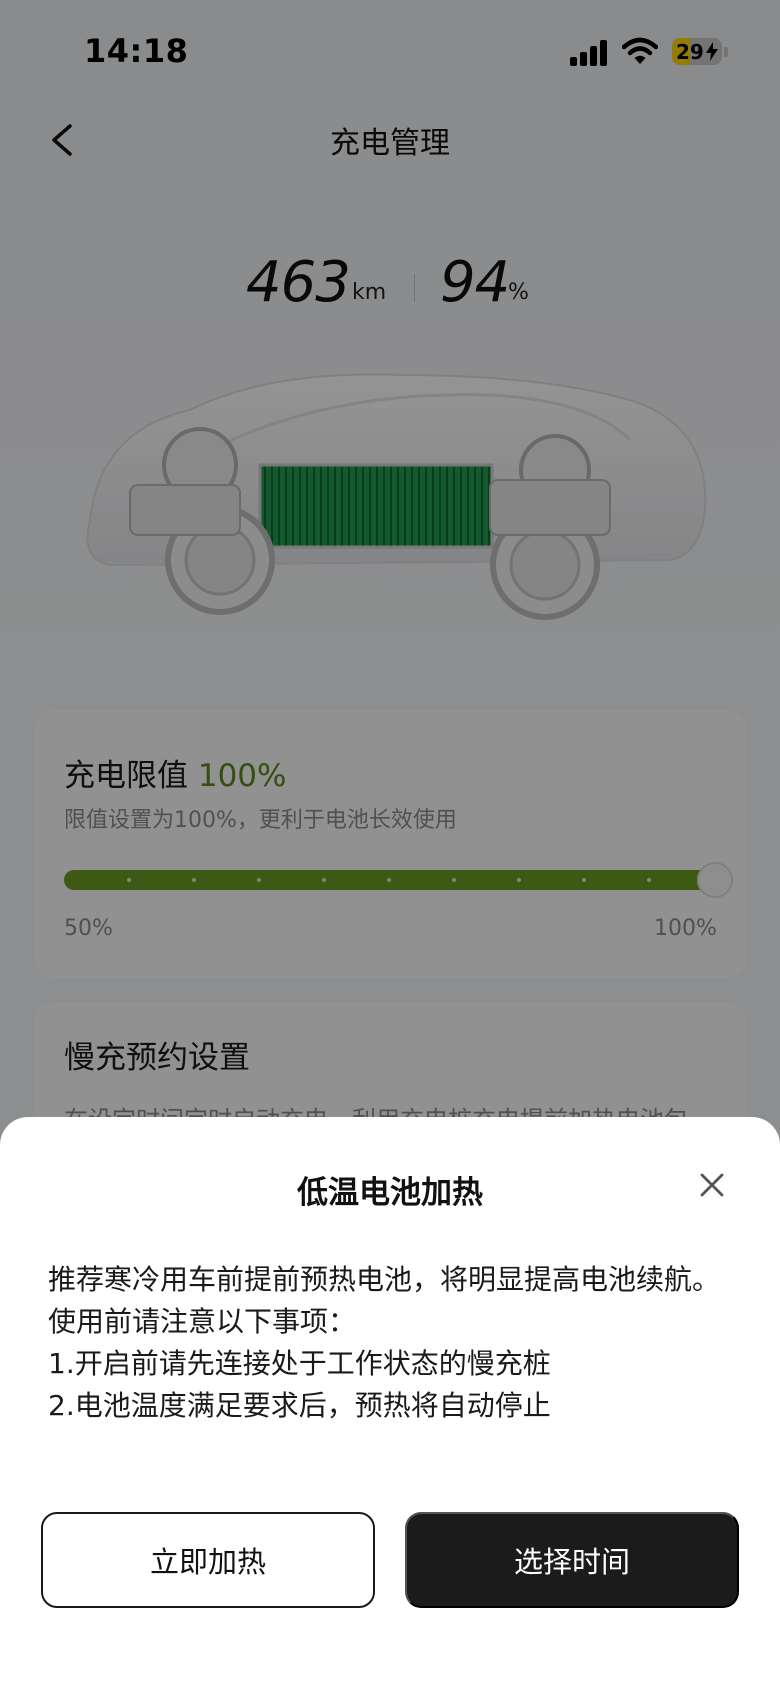  Describe the element at coordinates (572, 1560) in the screenshot. I see `select-time-button: 选择时间` at that location.